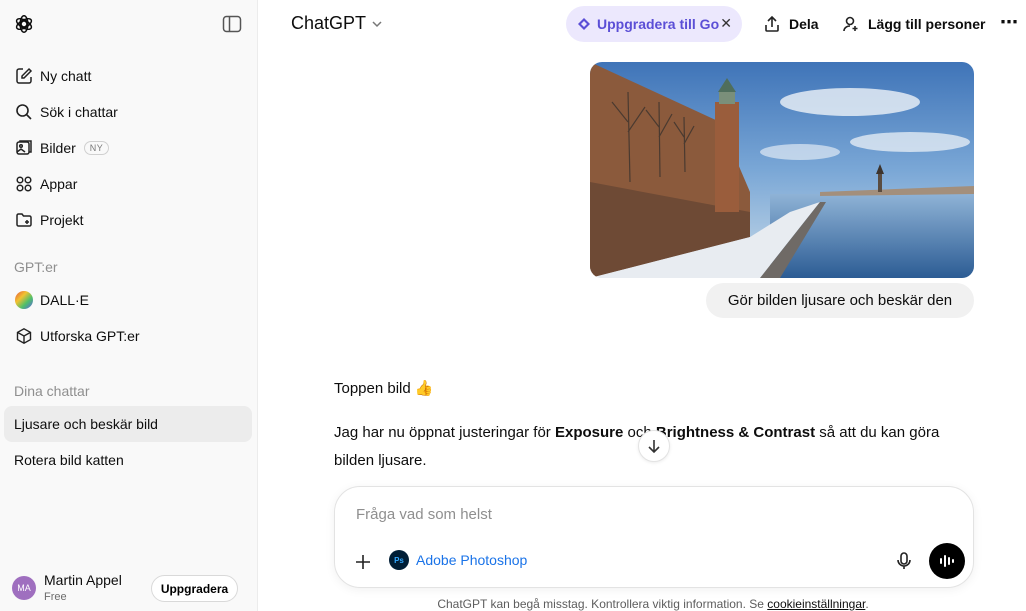  I want to click on user-name: Martin Appel, so click(83, 580).